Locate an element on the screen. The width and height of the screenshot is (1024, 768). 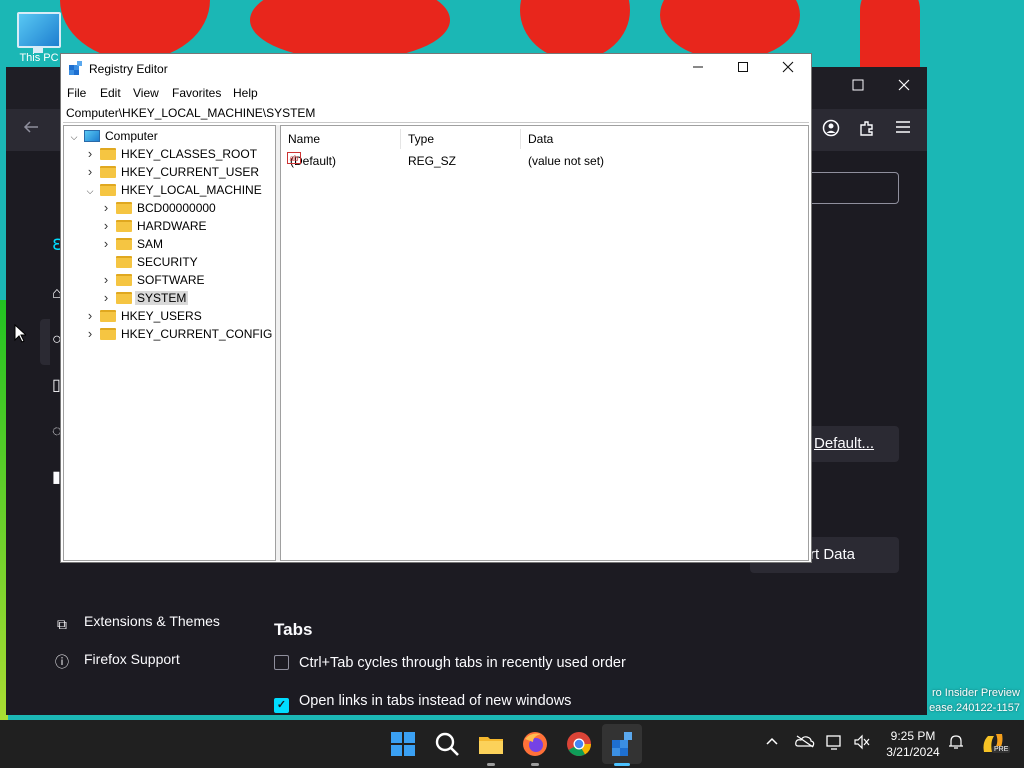
desktop-icon-this-pc: This PC is located at coordinates (39, 37).